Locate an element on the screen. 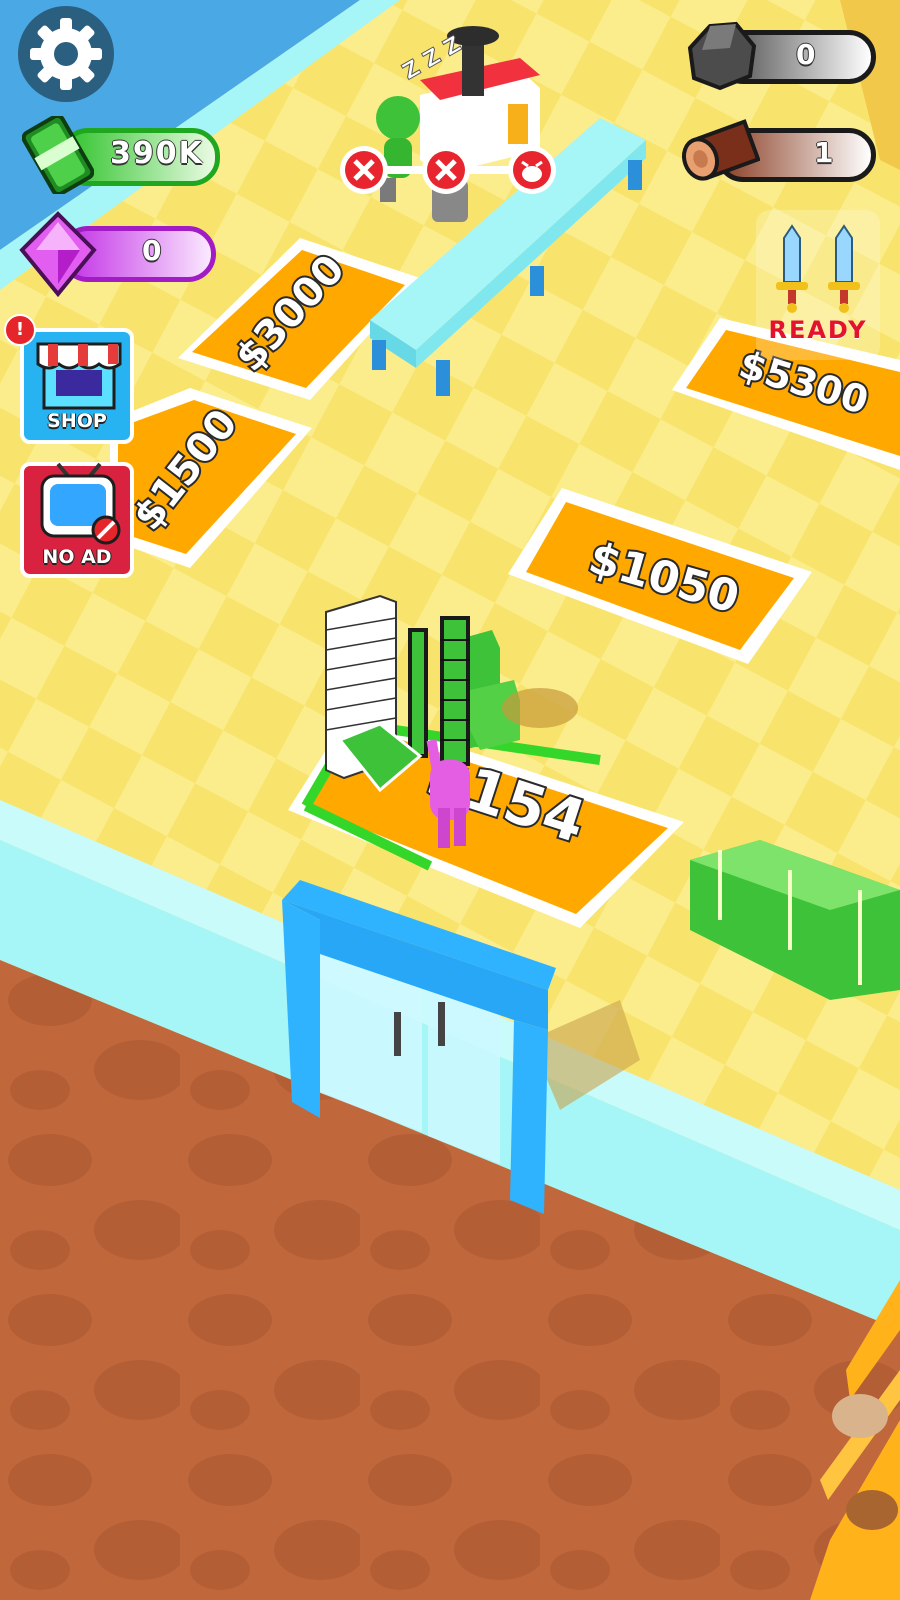  cash-amount: 390K is located at coordinates (157, 153).